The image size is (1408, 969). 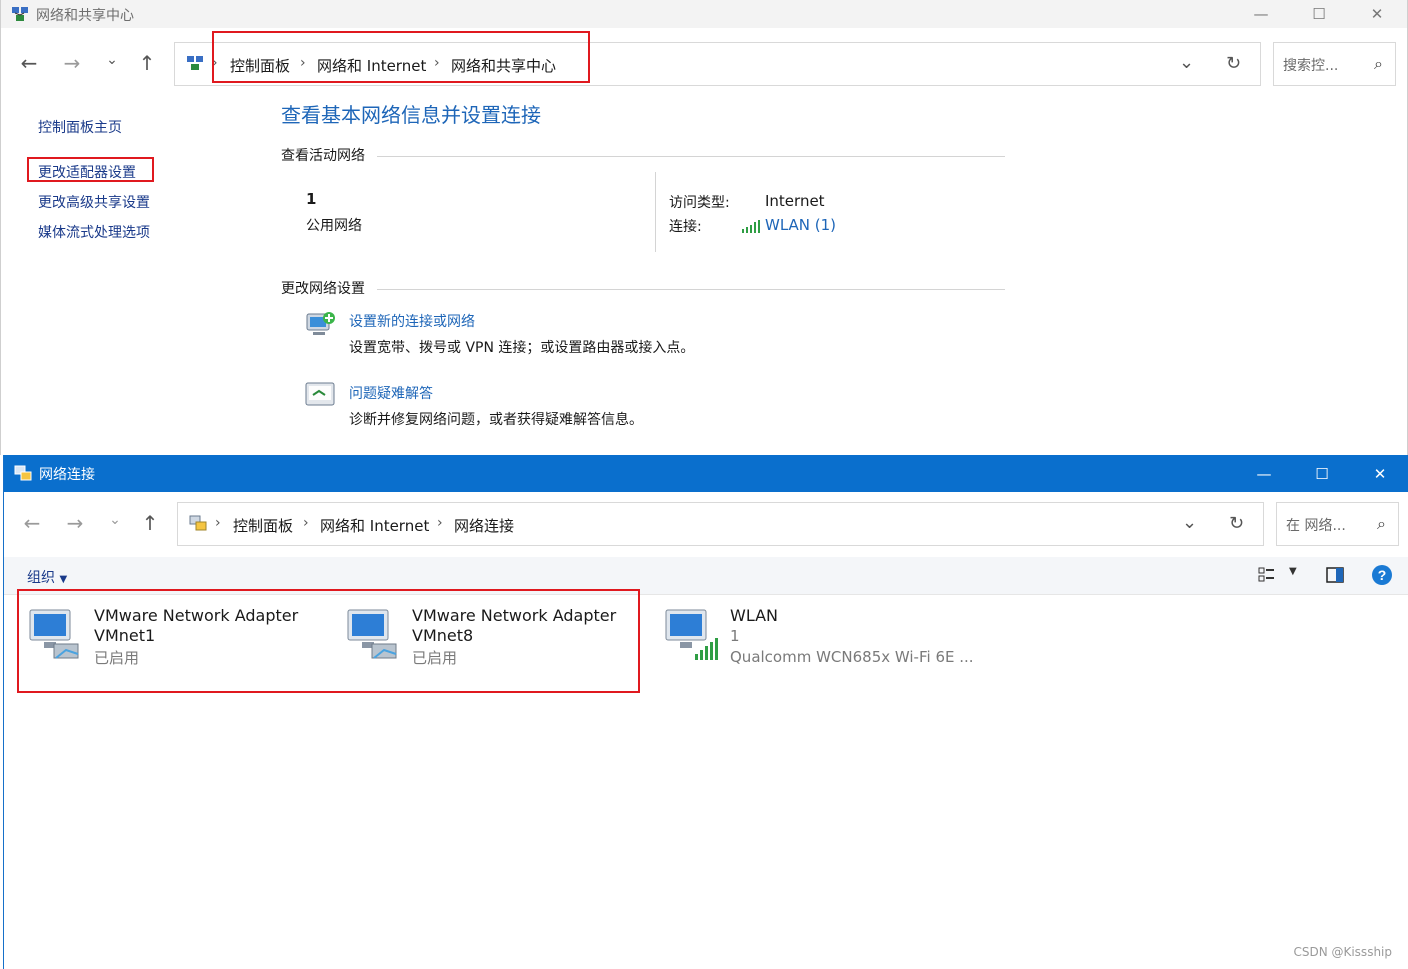 I want to click on highlight-box-adapter-settings, so click(x=90, y=169).